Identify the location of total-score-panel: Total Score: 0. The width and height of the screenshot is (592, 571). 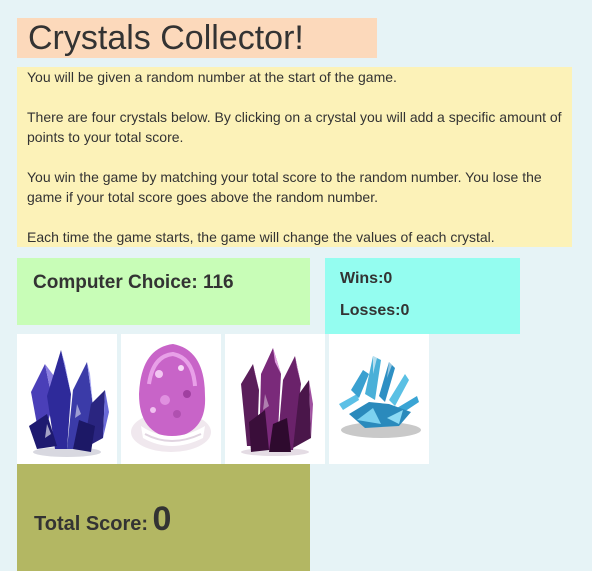
(163, 517).